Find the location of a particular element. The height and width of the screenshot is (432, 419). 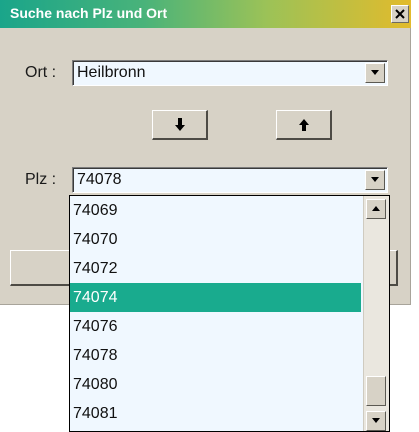

move-up-button is located at coordinates (304, 125).